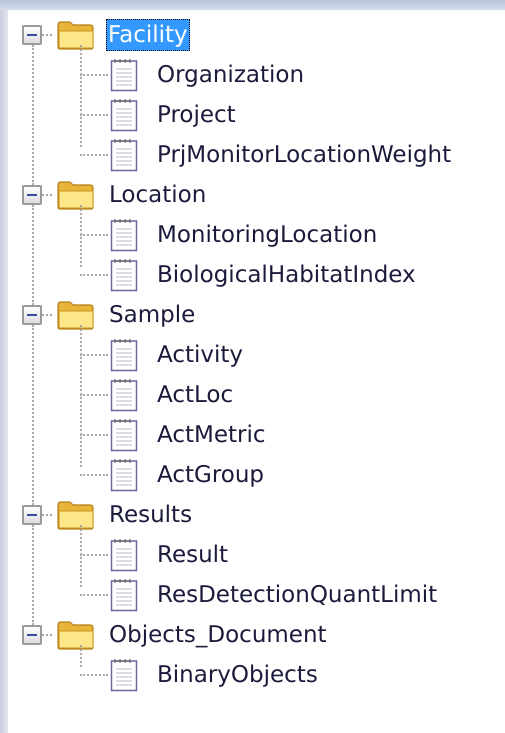 The image size is (505, 733). Describe the element at coordinates (231, 75) in the screenshot. I see `tree-item-label: Organization` at that location.